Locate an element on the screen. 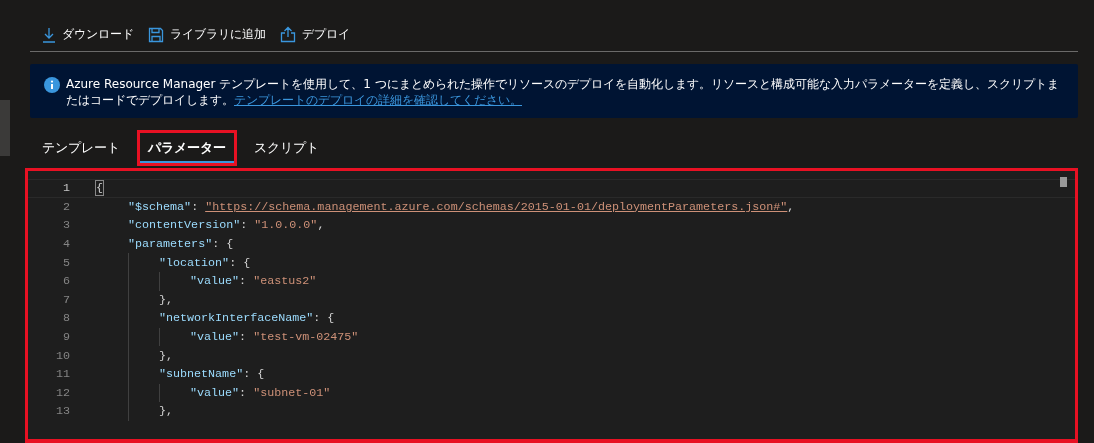 Image resolution: width=1094 pixels, height=443 pixels. line-number: 13 is located at coordinates (62, 411).